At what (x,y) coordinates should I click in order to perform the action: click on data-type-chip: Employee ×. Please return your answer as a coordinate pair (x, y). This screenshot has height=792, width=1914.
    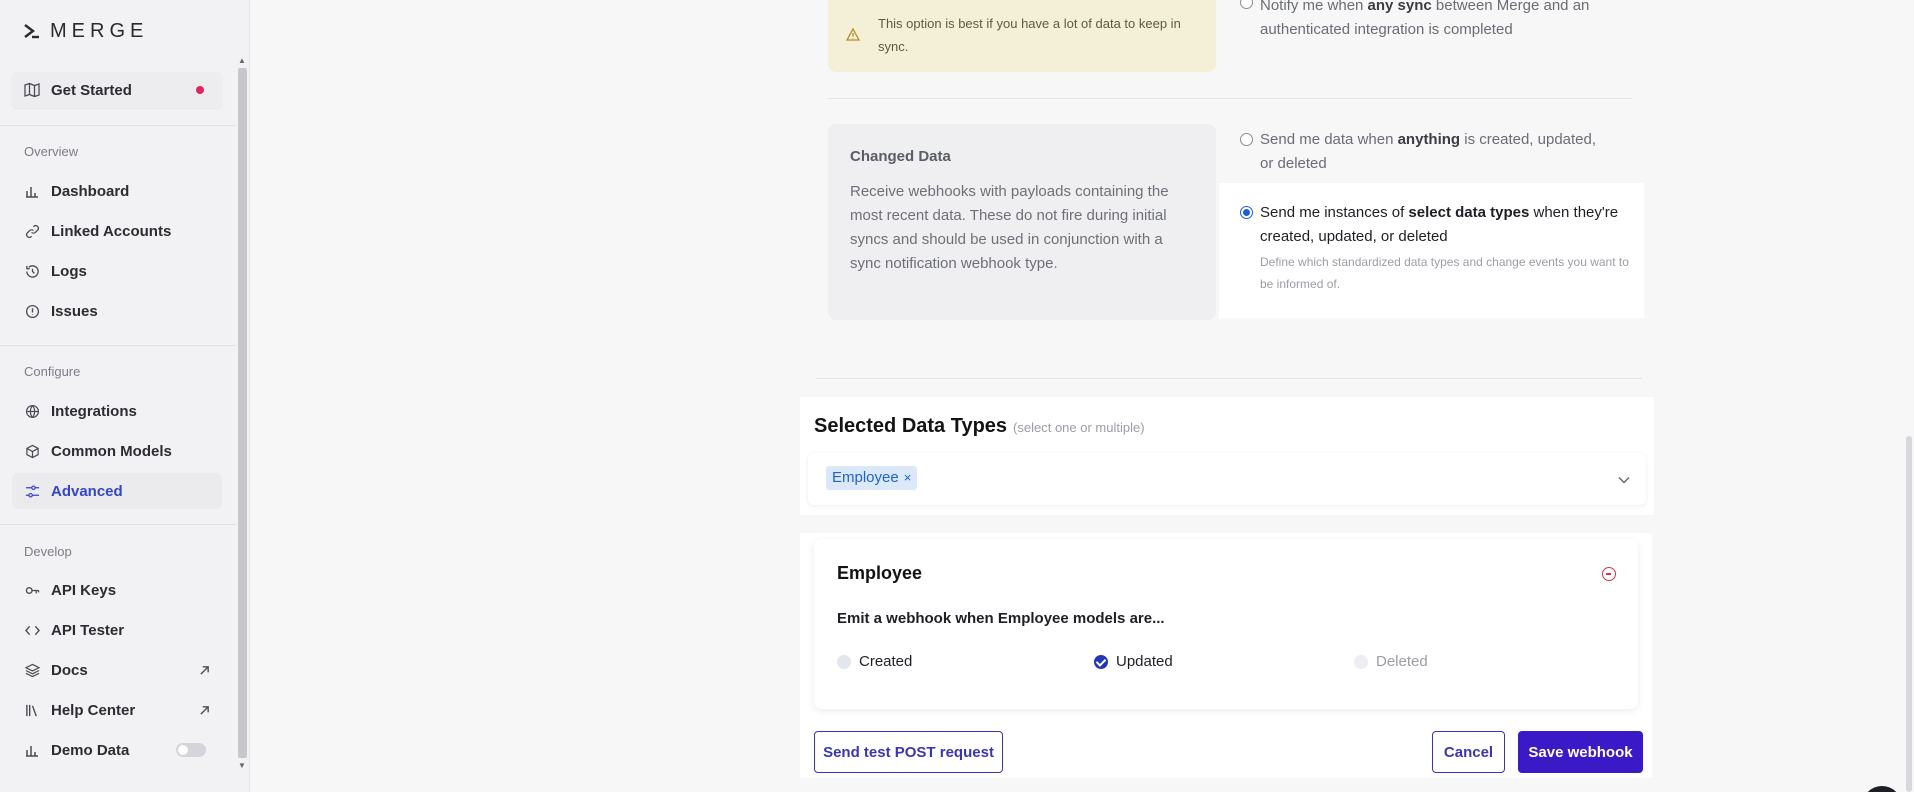
    Looking at the image, I should click on (872, 478).